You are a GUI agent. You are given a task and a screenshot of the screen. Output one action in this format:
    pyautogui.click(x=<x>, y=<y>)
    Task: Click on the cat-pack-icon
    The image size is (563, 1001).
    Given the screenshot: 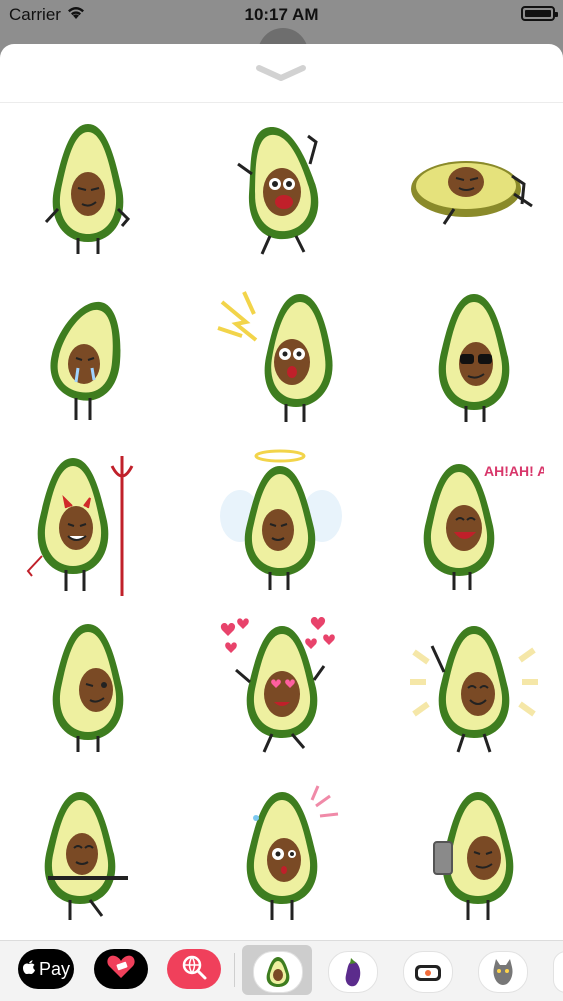 What is the action you would take?
    pyautogui.click(x=503, y=972)
    